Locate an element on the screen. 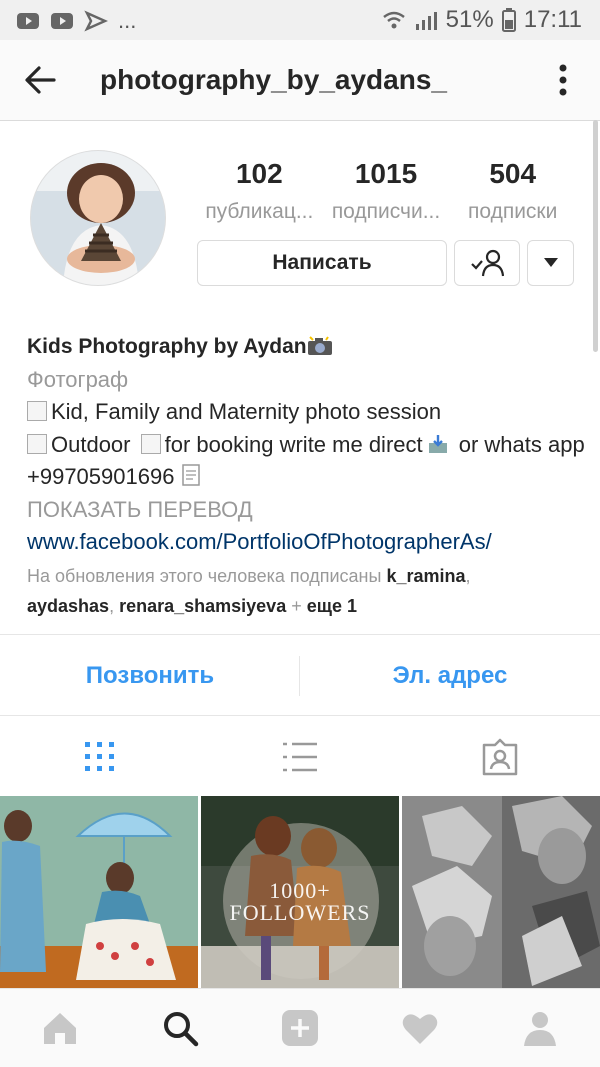 The width and height of the screenshot is (600, 1067). following-button is located at coordinates (487, 263).